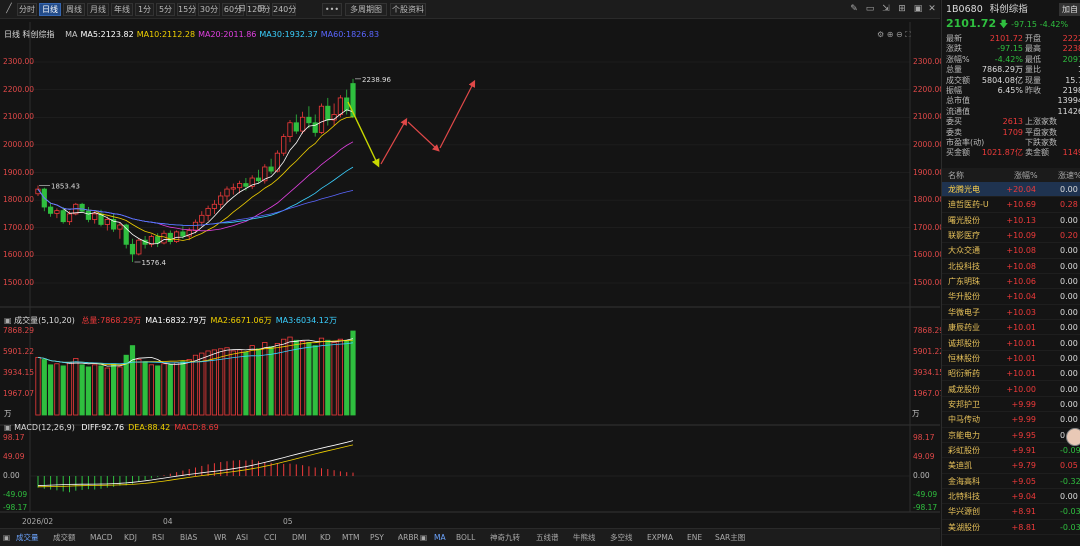 This screenshot has width=1080, height=546. What do you see at coordinates (584, 538) in the screenshot?
I see `overlay-tab-4: 牛熊线` at bounding box center [584, 538].